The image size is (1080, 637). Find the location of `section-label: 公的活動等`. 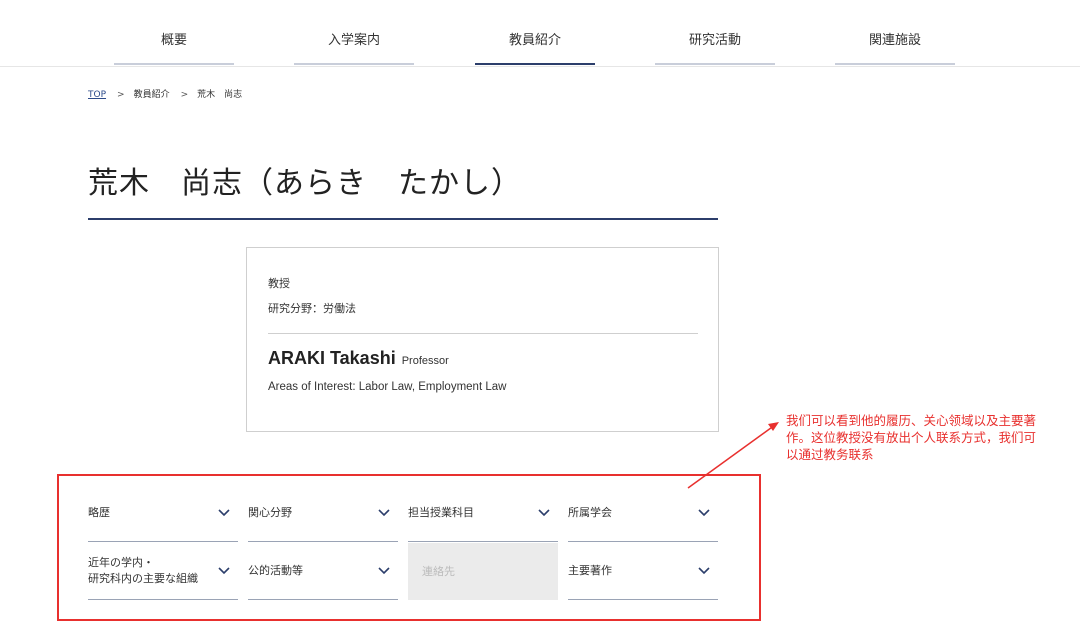

section-label: 公的活動等 is located at coordinates (275, 570).